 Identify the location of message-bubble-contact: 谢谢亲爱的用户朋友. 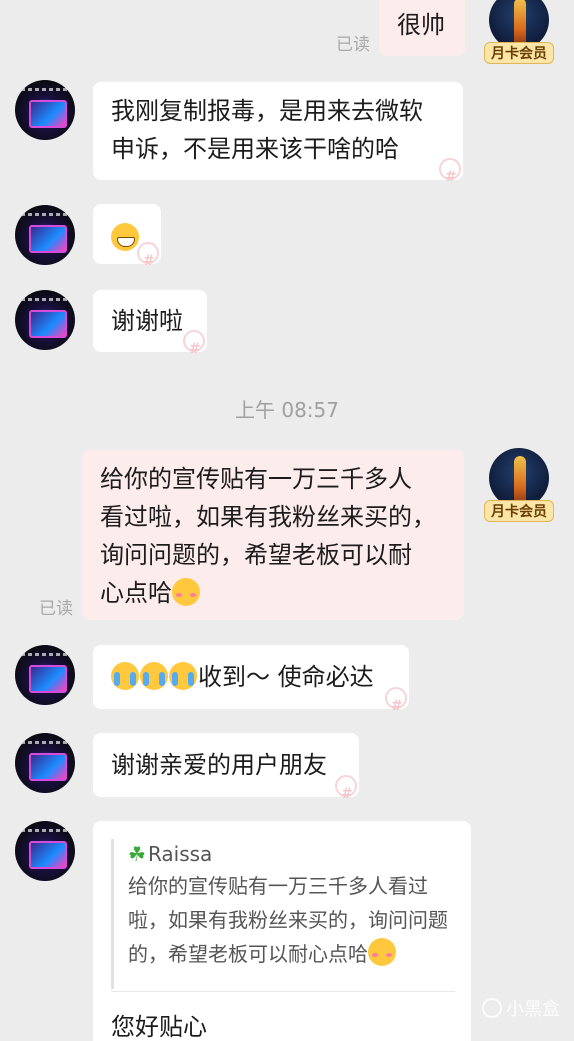
(226, 773).